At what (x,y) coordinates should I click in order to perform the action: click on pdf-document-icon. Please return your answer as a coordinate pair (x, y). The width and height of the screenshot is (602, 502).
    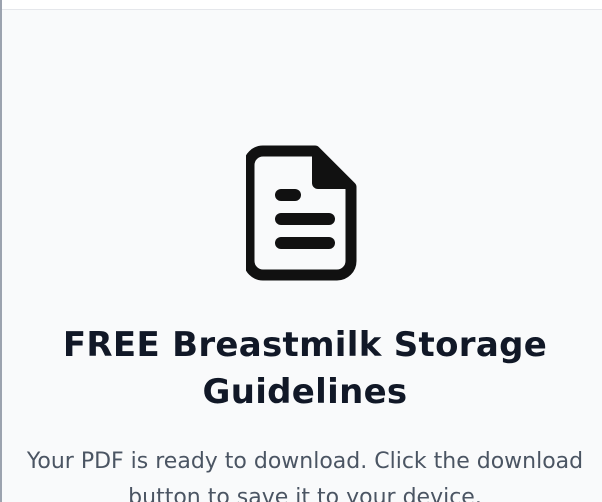
    Looking at the image, I should click on (301, 213).